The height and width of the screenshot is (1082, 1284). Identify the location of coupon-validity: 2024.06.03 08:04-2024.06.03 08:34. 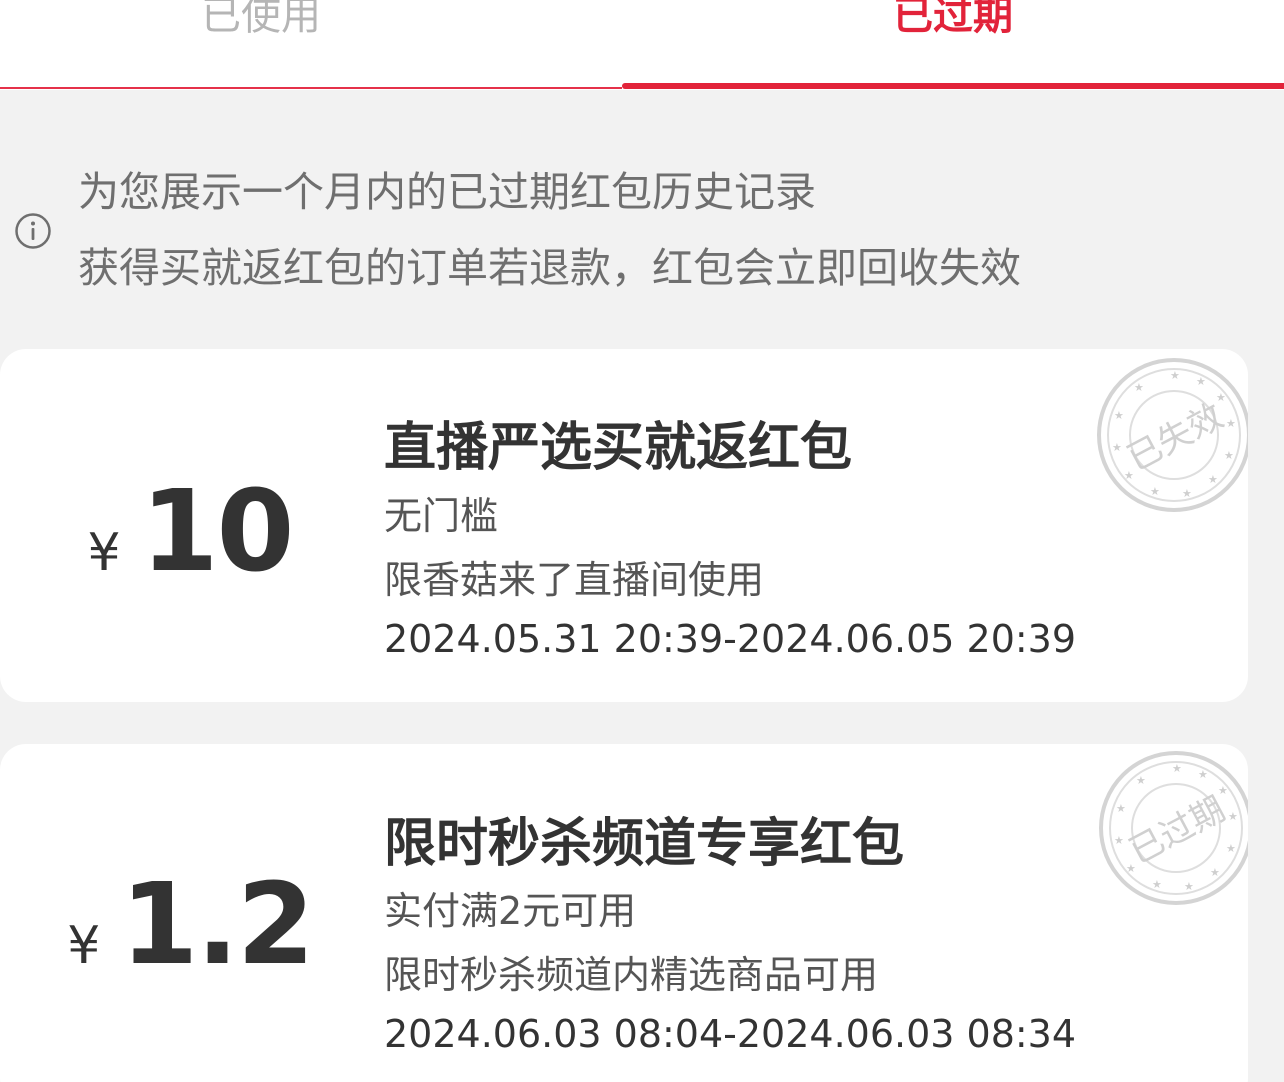
(730, 1034).